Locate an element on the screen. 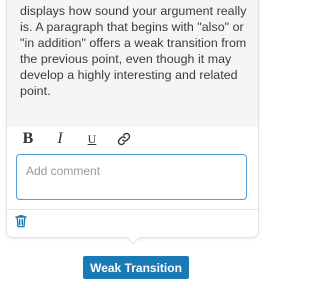  bold-button: B is located at coordinates (28, 139).